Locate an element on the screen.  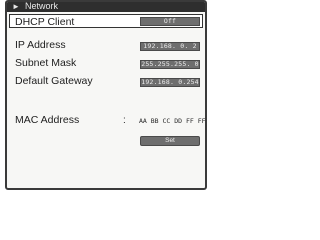
default-gateway-field: 192.168. 0.254 is located at coordinates (170, 82).